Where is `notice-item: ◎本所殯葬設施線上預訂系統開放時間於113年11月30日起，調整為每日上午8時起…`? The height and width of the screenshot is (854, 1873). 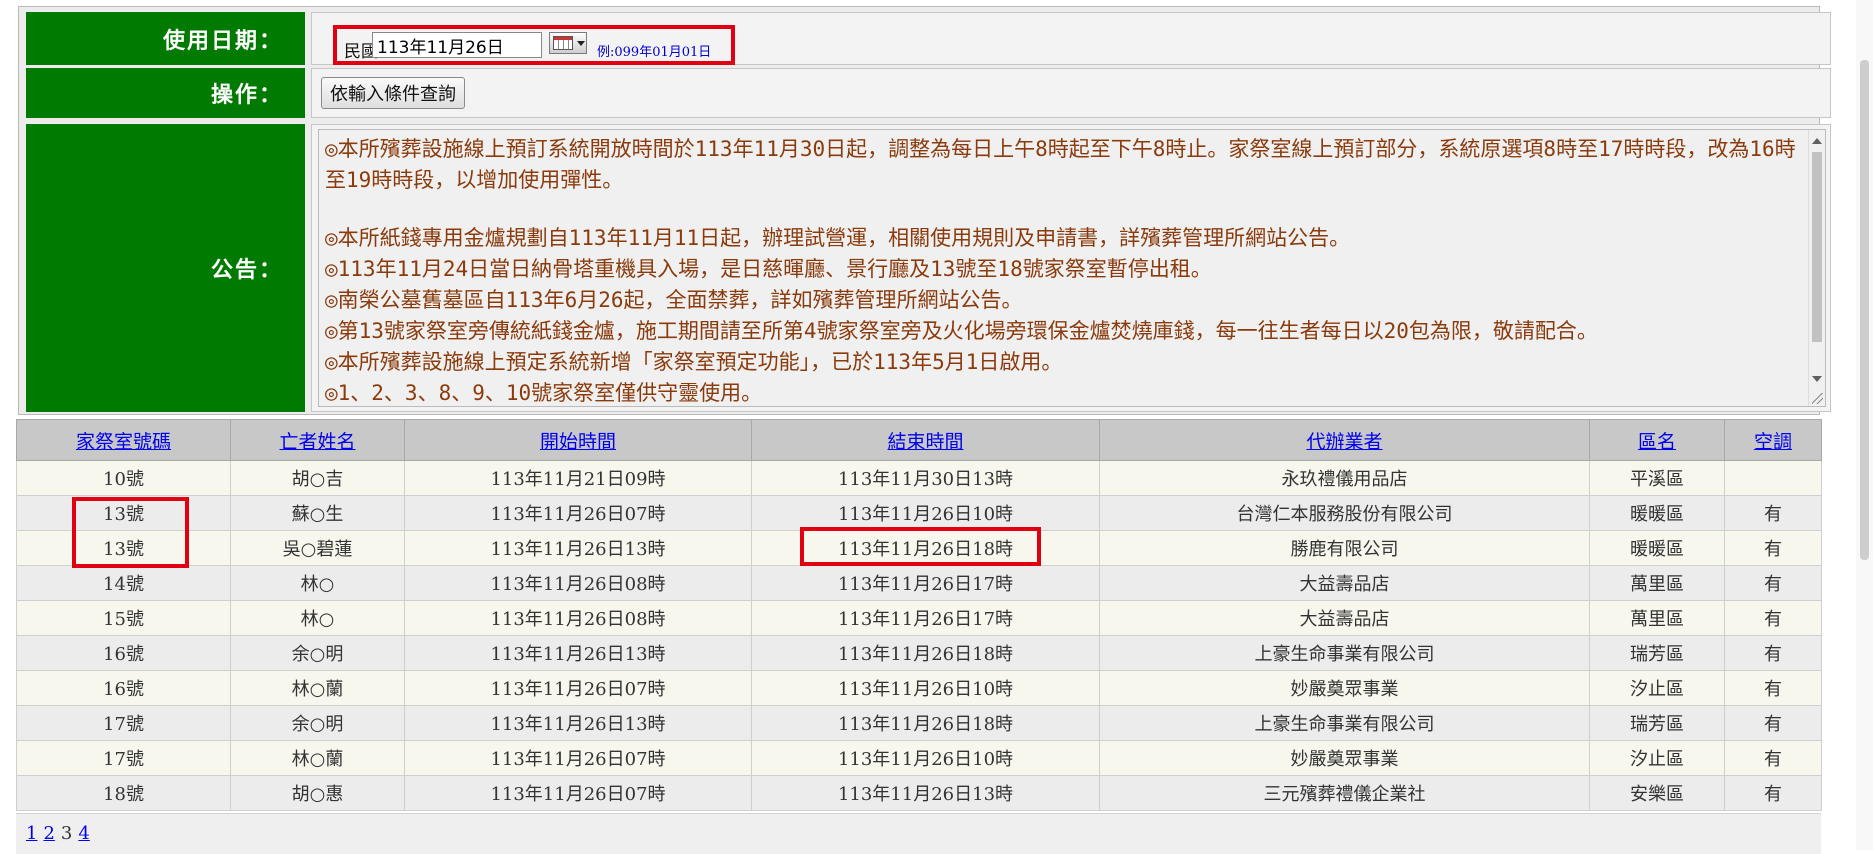
notice-item: ◎本所殯葬設施線上預訂系統開放時間於113年11月30日起，調整為每日上午8時起… is located at coordinates (1060, 164).